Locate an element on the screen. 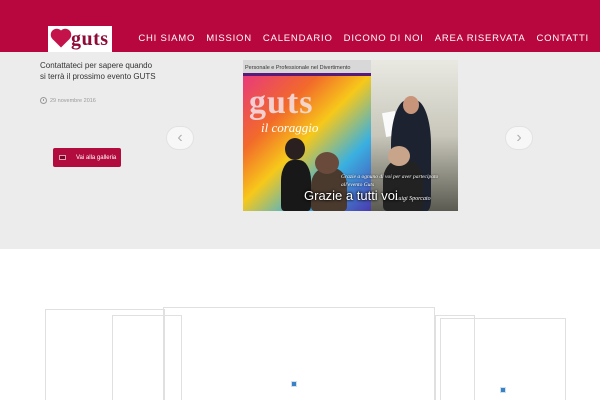  site-logo: guts is located at coordinates (80, 39).